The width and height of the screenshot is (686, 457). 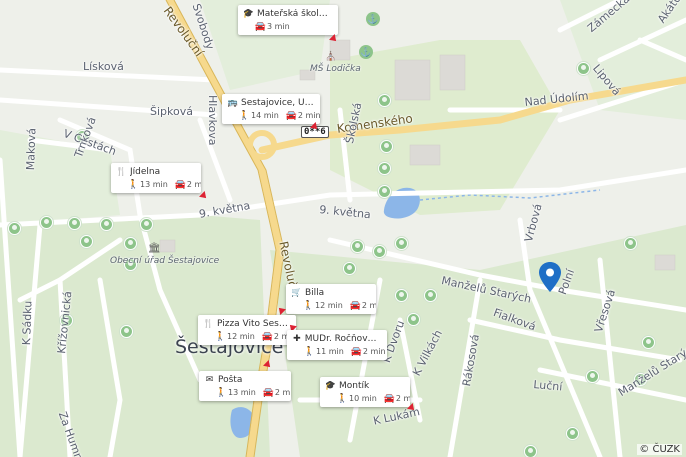 I want to click on bus-icon: 🚌, so click(x=233, y=103).